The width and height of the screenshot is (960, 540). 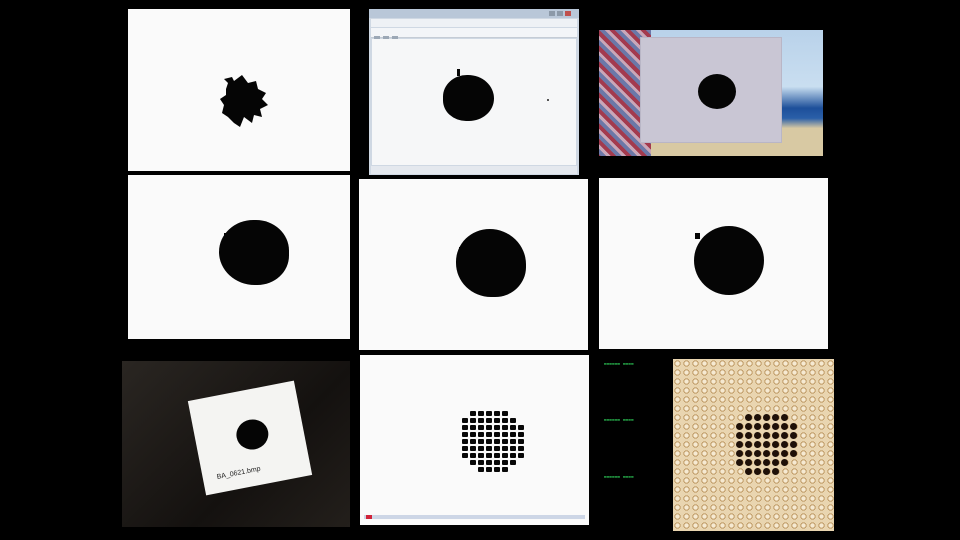 What do you see at coordinates (474, 13) in the screenshot?
I see `window-titlebar` at bounding box center [474, 13].